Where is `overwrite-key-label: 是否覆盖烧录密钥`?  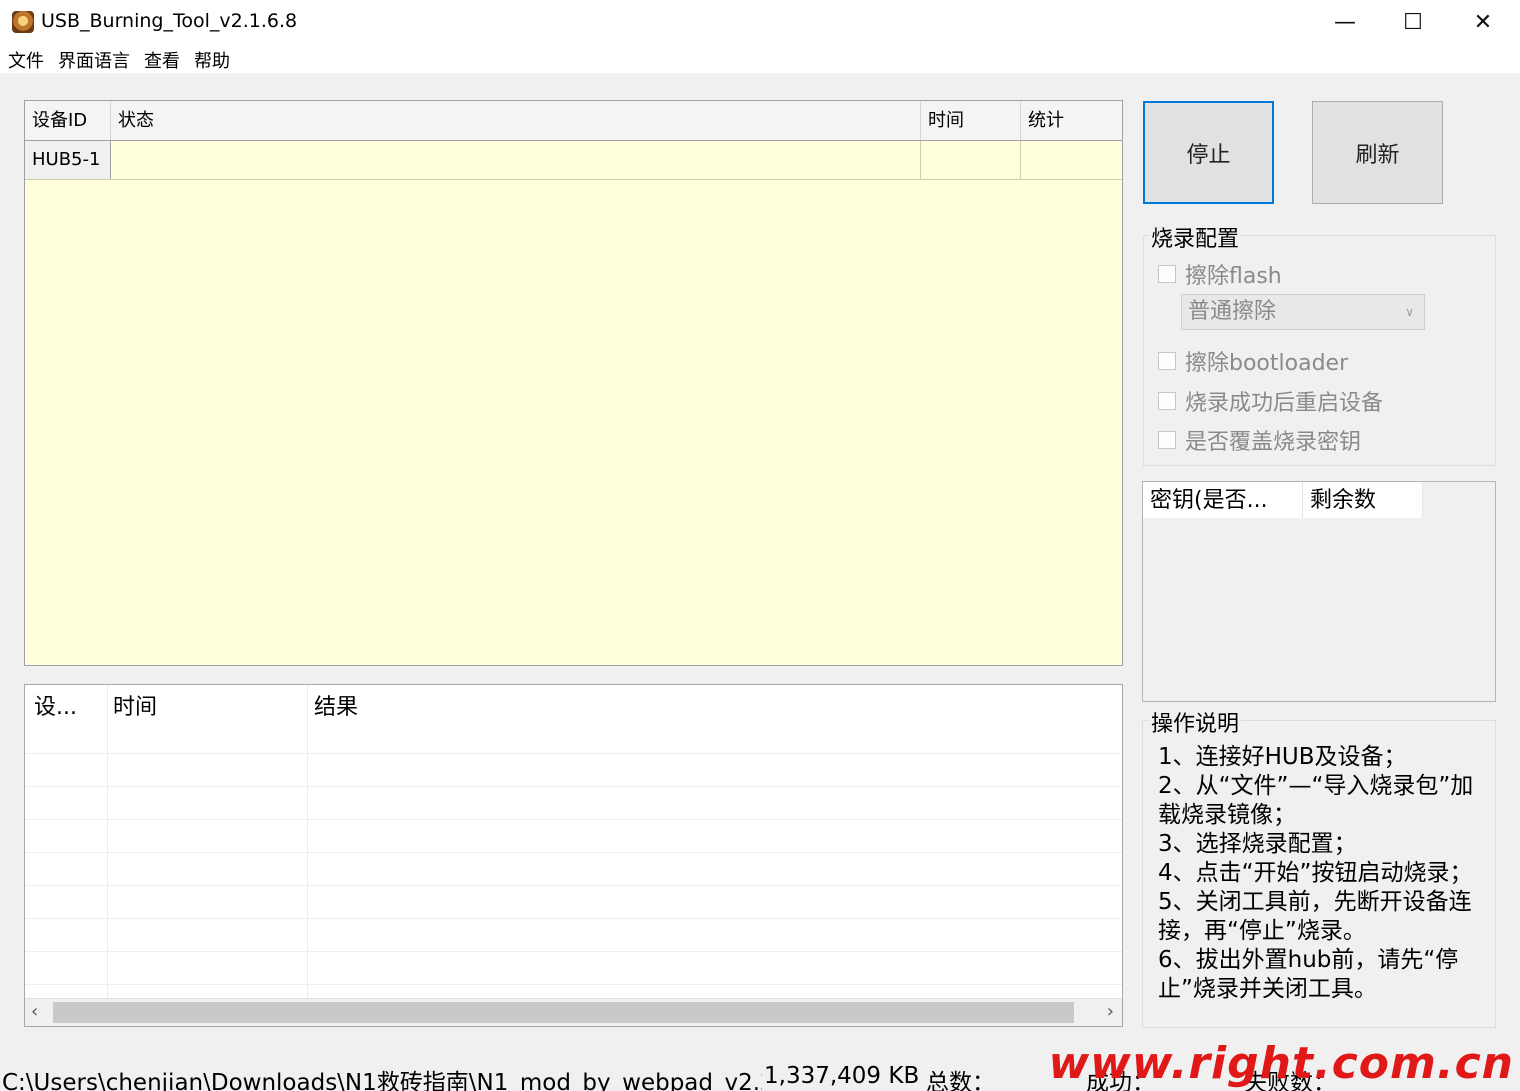
overwrite-key-label: 是否覆盖烧录密钥 is located at coordinates (1273, 442).